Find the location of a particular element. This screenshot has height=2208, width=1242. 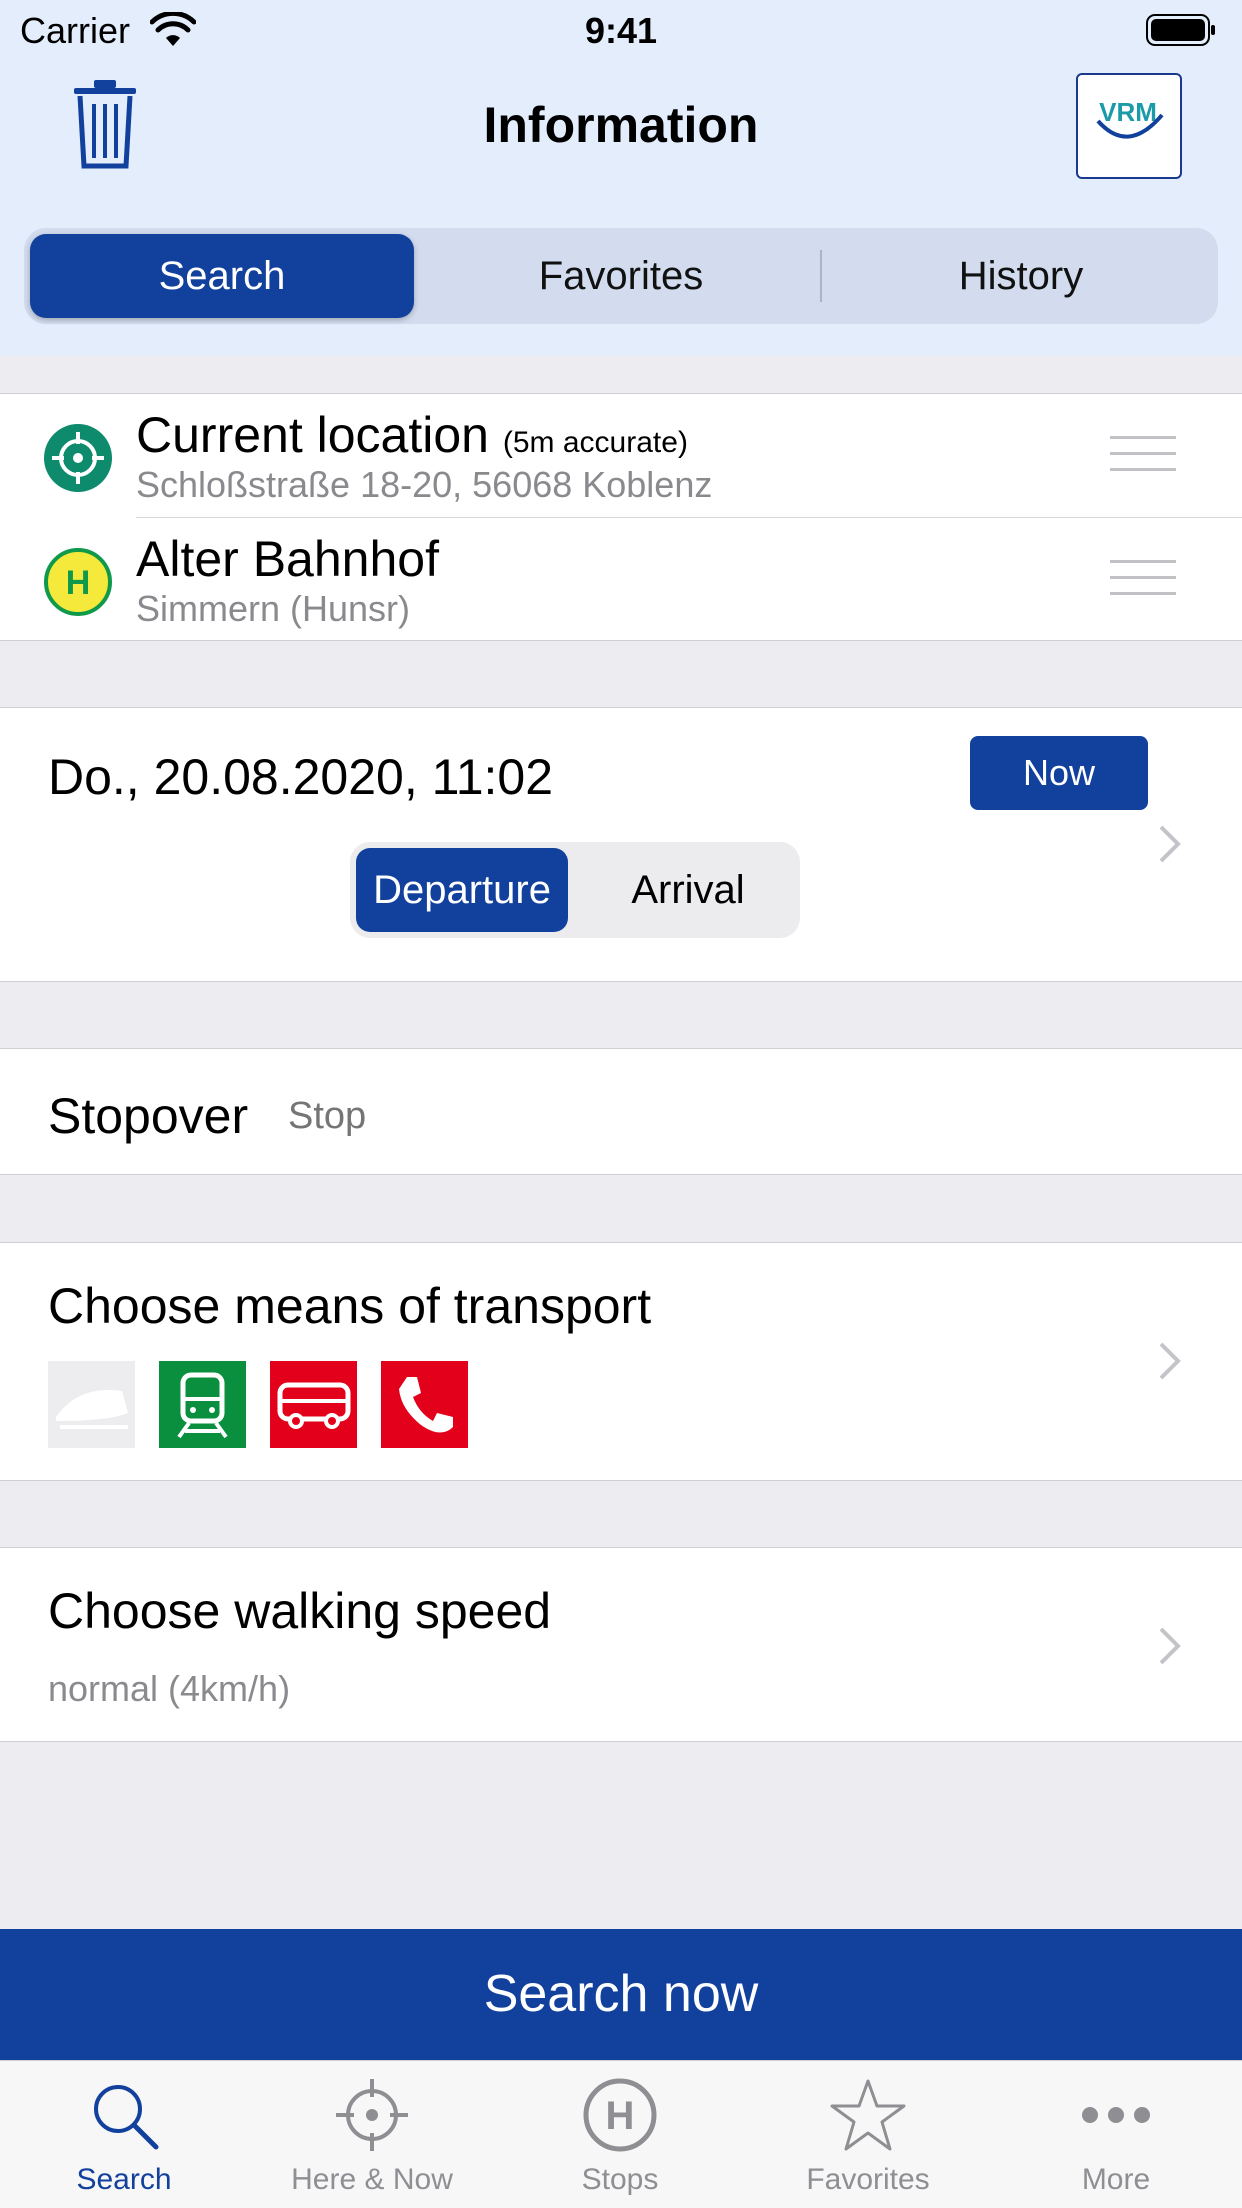

regional-train-icon is located at coordinates (202, 1404).